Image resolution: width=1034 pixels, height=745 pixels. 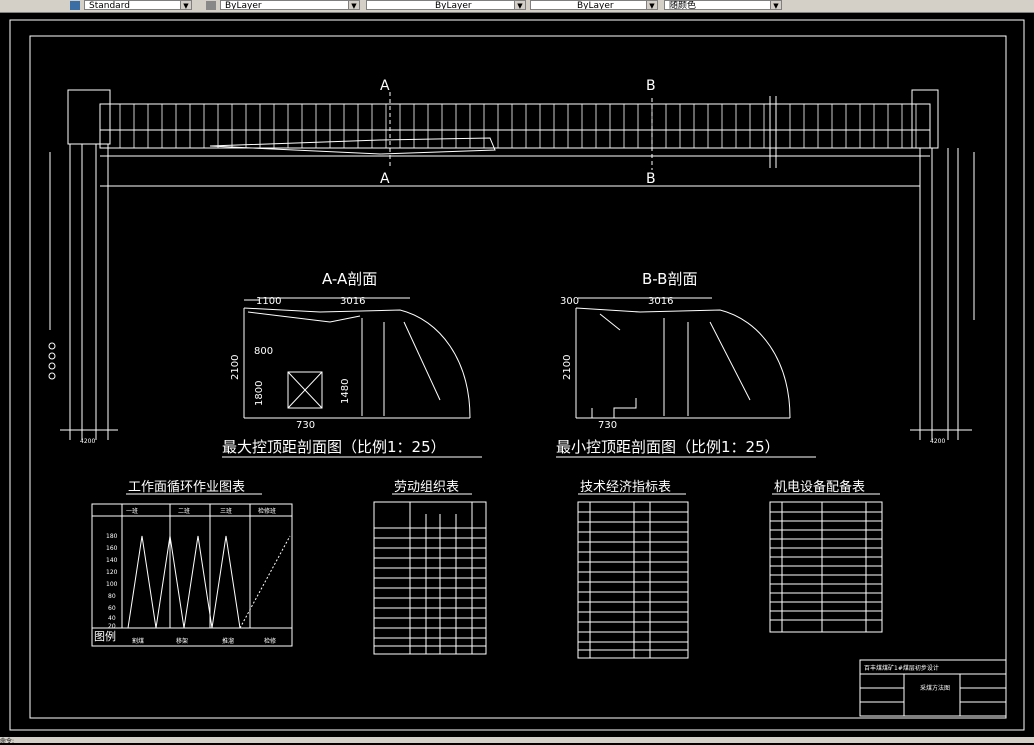 What do you see at coordinates (518, 126) in the screenshot?
I see `hydraulic-support-ribs` at bounding box center [518, 126].